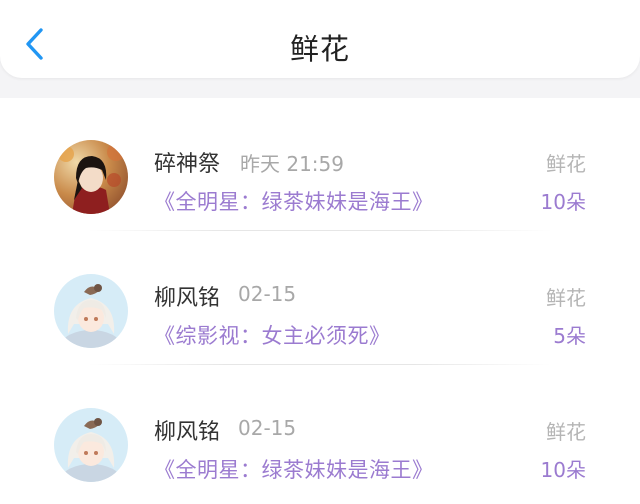  Describe the element at coordinates (272, 335) in the screenshot. I see `book-title-link: 《综影视：女主必须死》` at that location.